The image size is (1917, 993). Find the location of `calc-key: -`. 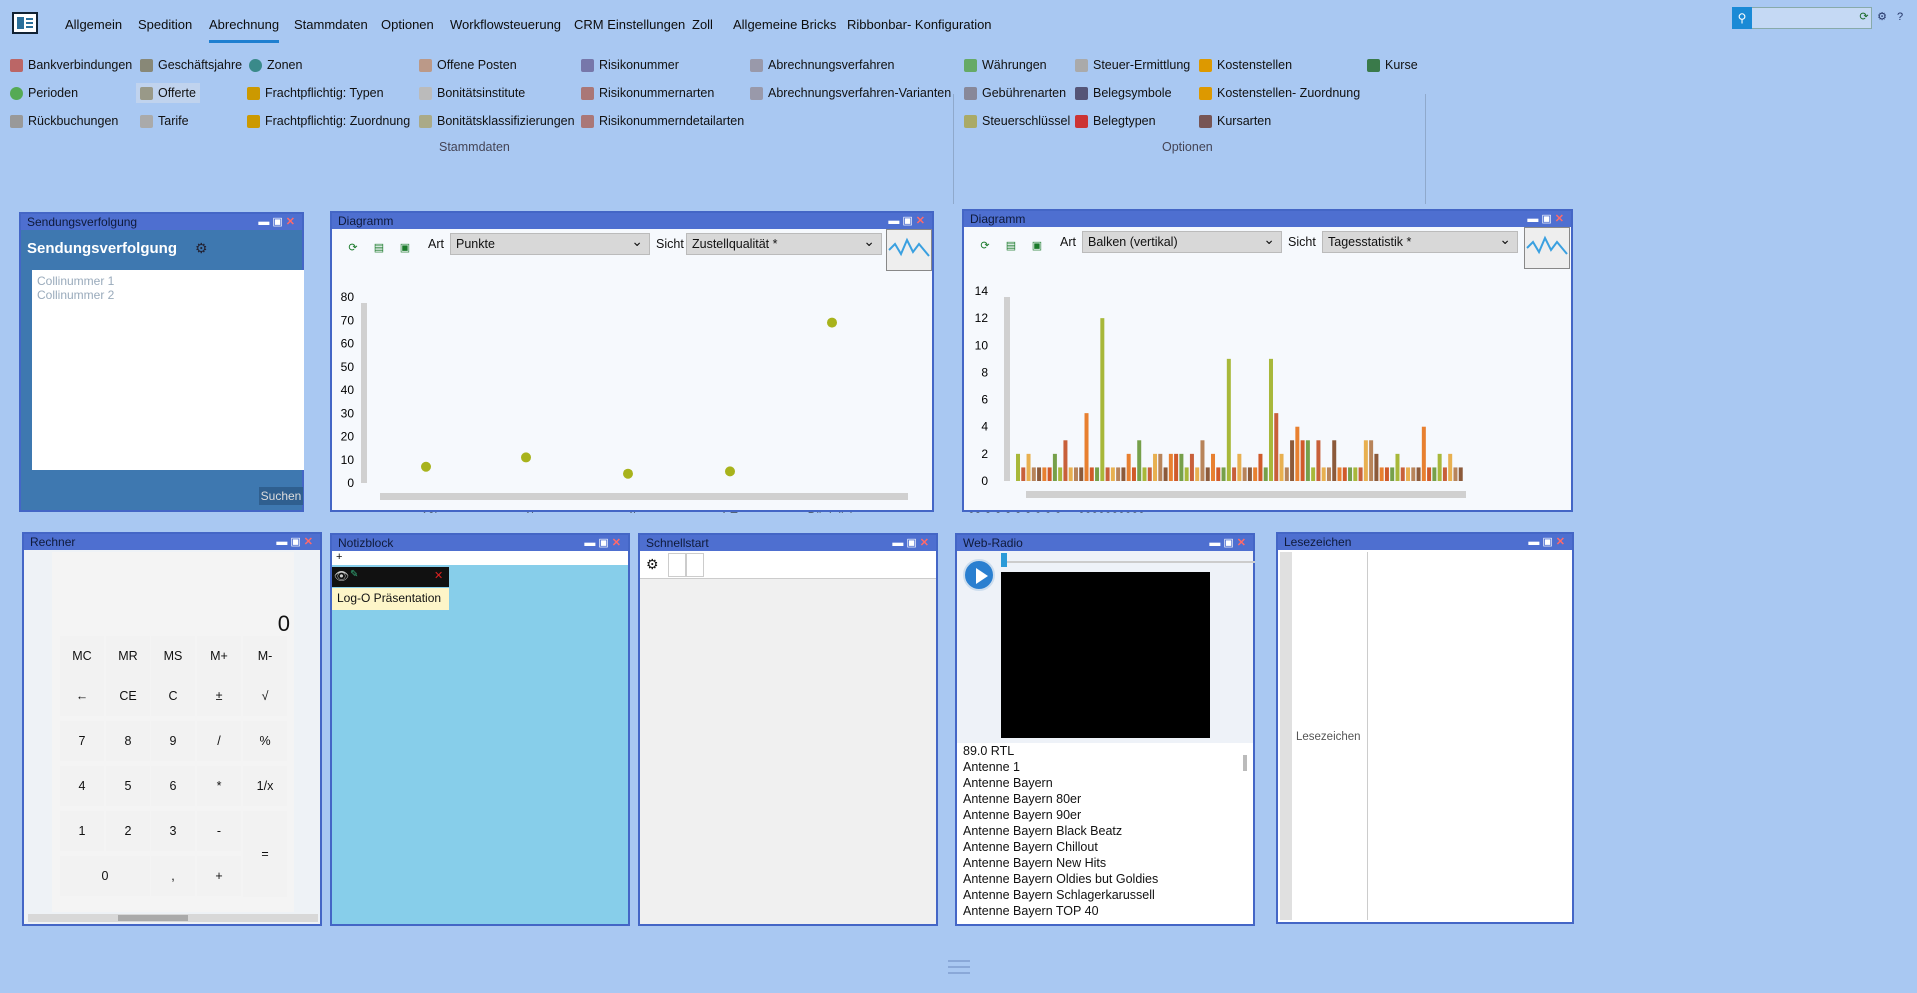

calc-key: - is located at coordinates (219, 831).